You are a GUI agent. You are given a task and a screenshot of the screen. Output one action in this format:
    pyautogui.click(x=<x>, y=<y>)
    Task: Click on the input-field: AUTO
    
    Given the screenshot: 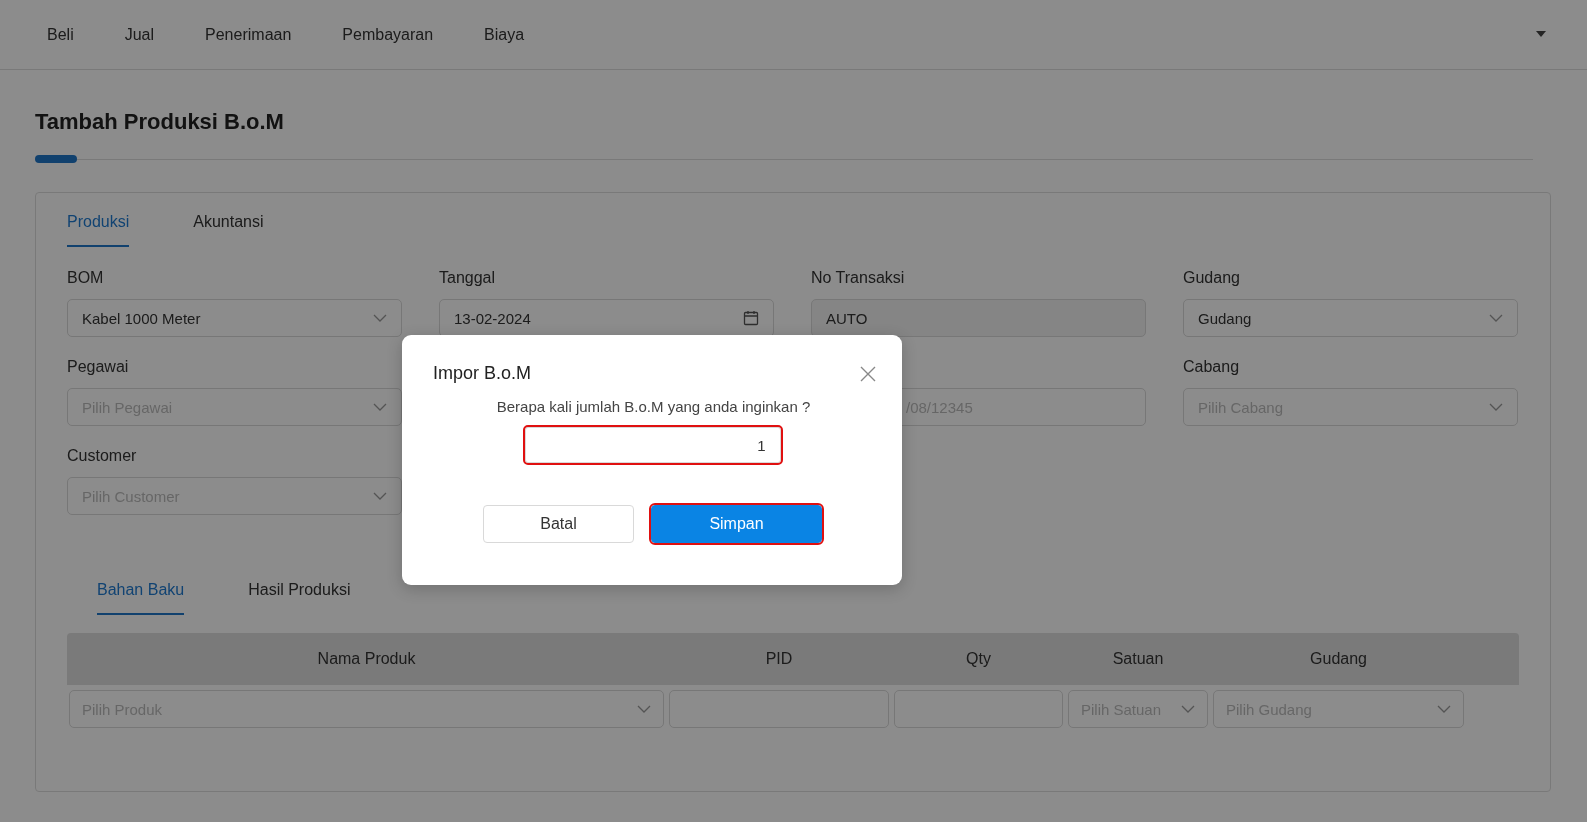 What is the action you would take?
    pyautogui.click(x=978, y=318)
    